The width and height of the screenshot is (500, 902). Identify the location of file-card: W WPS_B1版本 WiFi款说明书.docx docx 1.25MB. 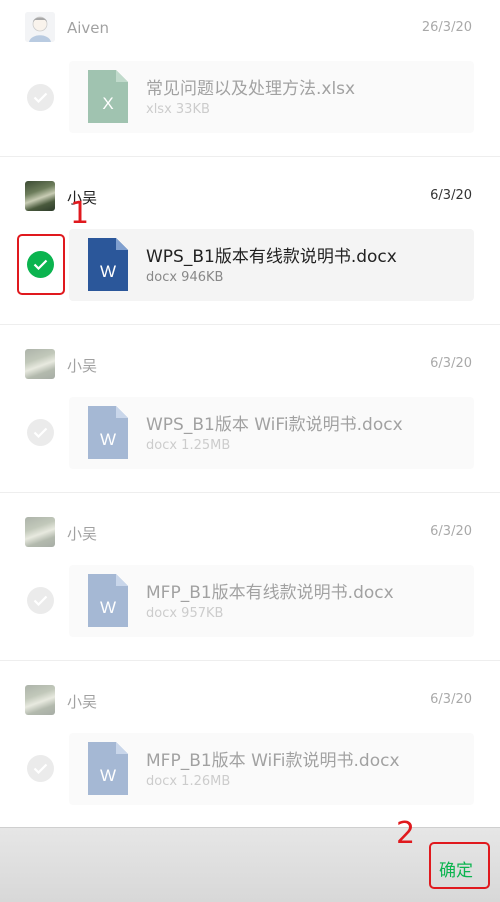
(271, 433).